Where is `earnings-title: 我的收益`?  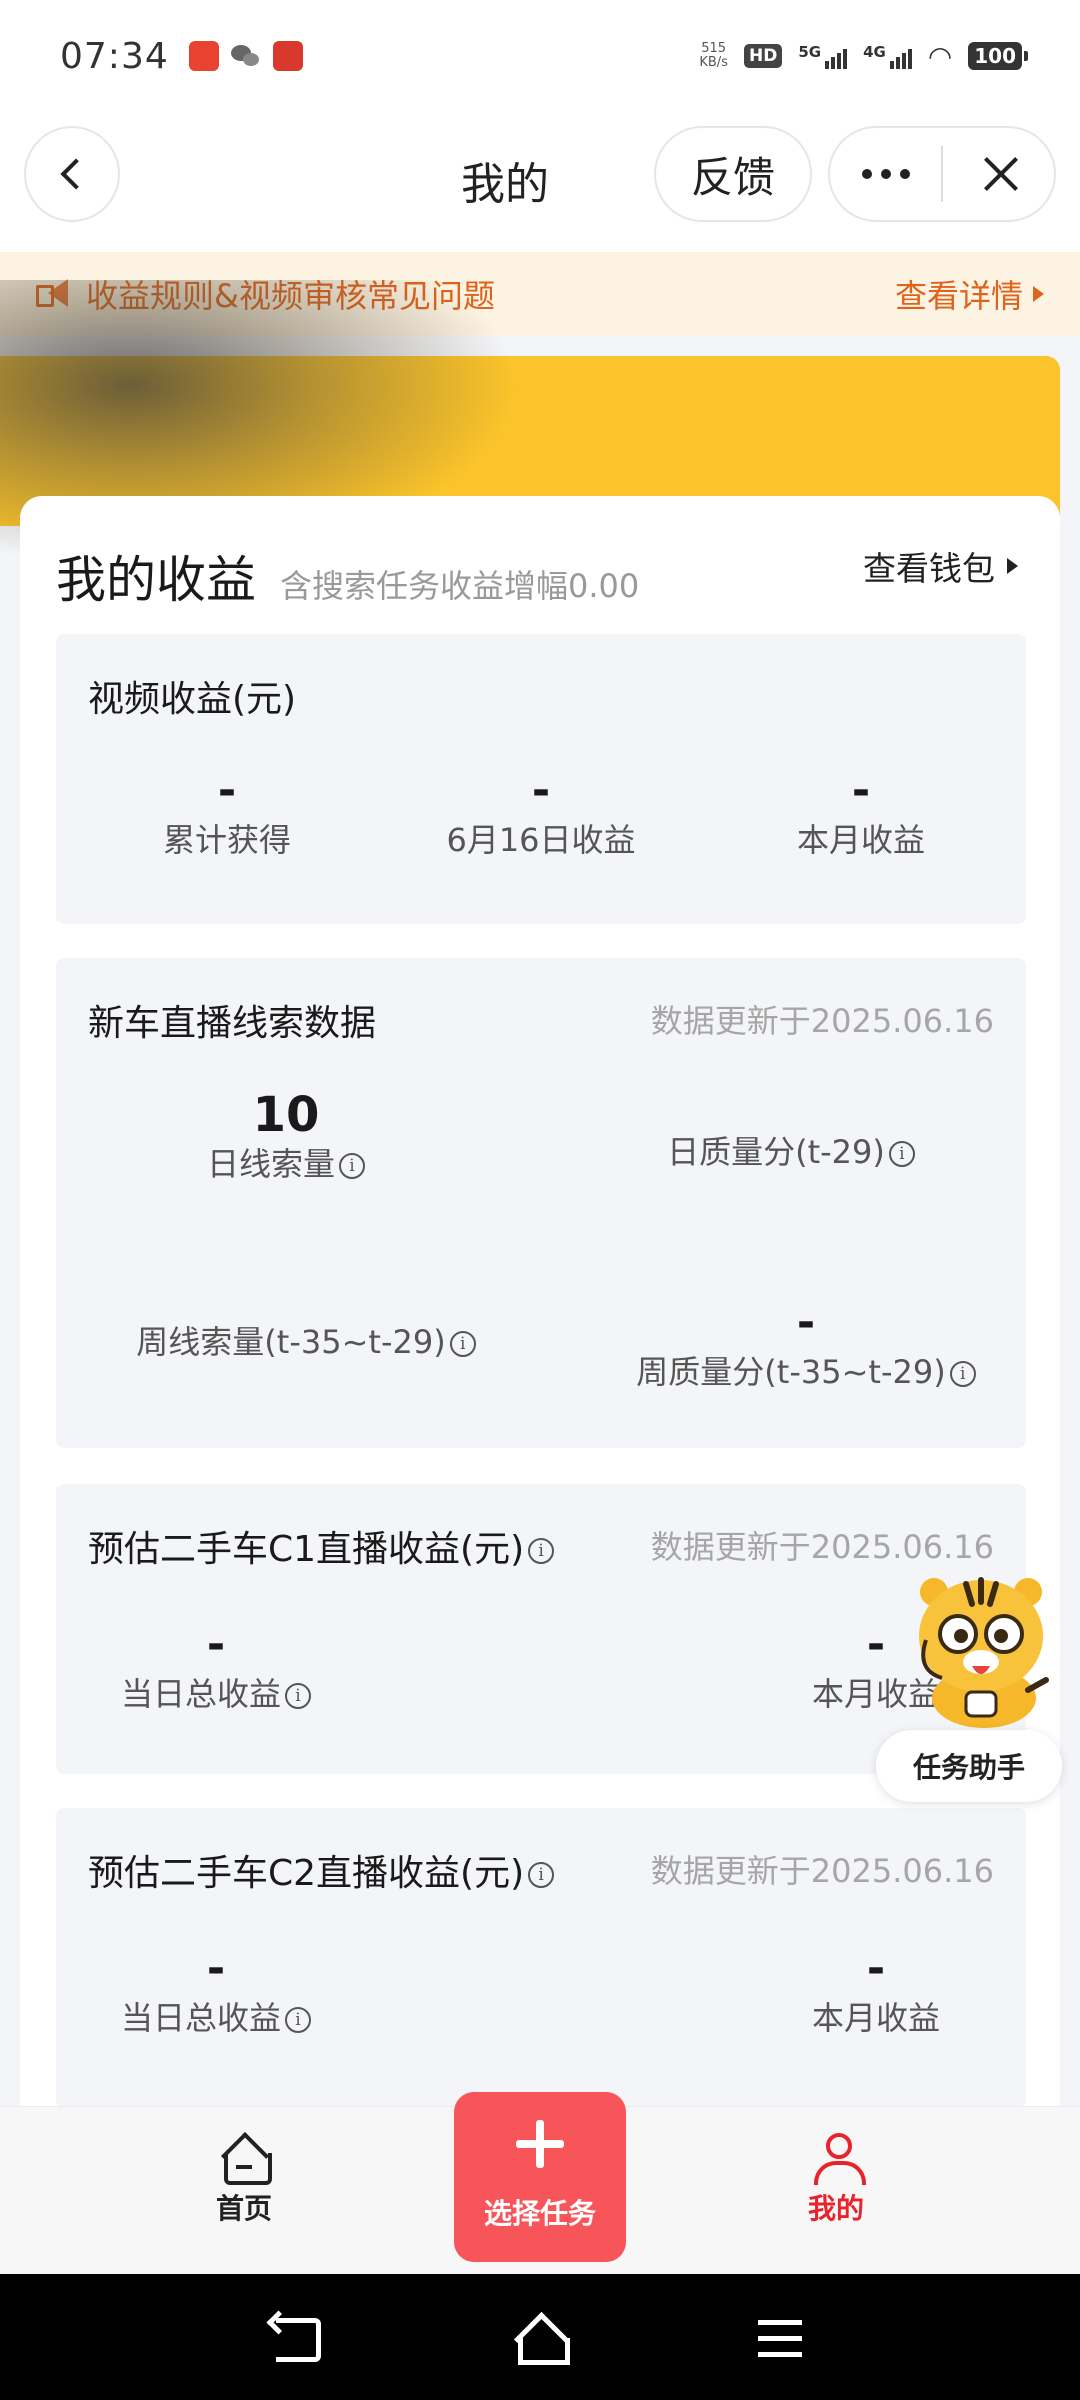
earnings-title: 我的收益 is located at coordinates (156, 580).